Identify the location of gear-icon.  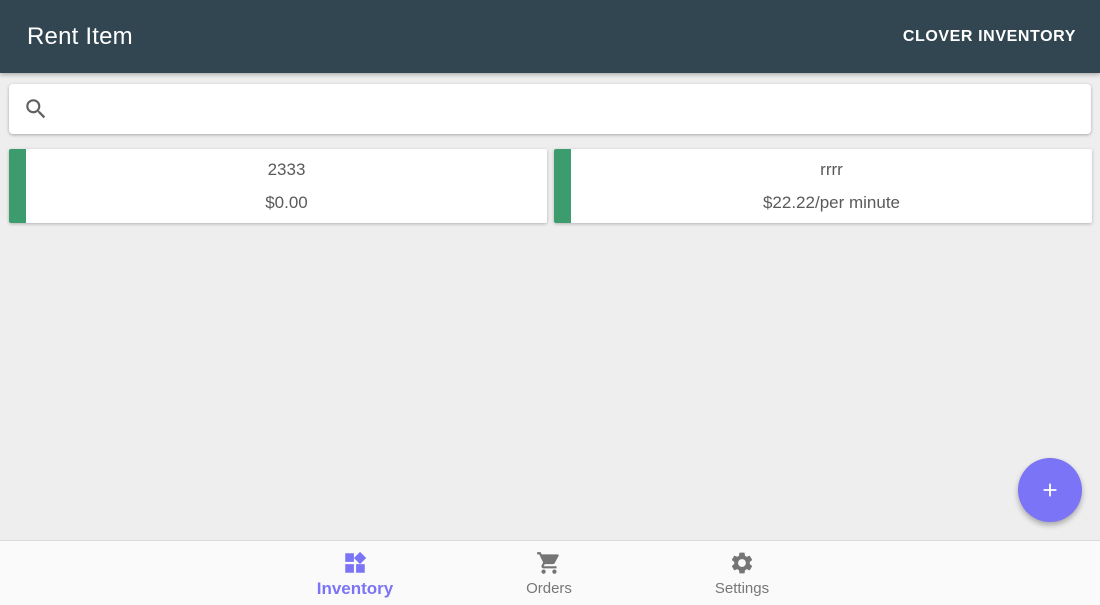
(742, 563).